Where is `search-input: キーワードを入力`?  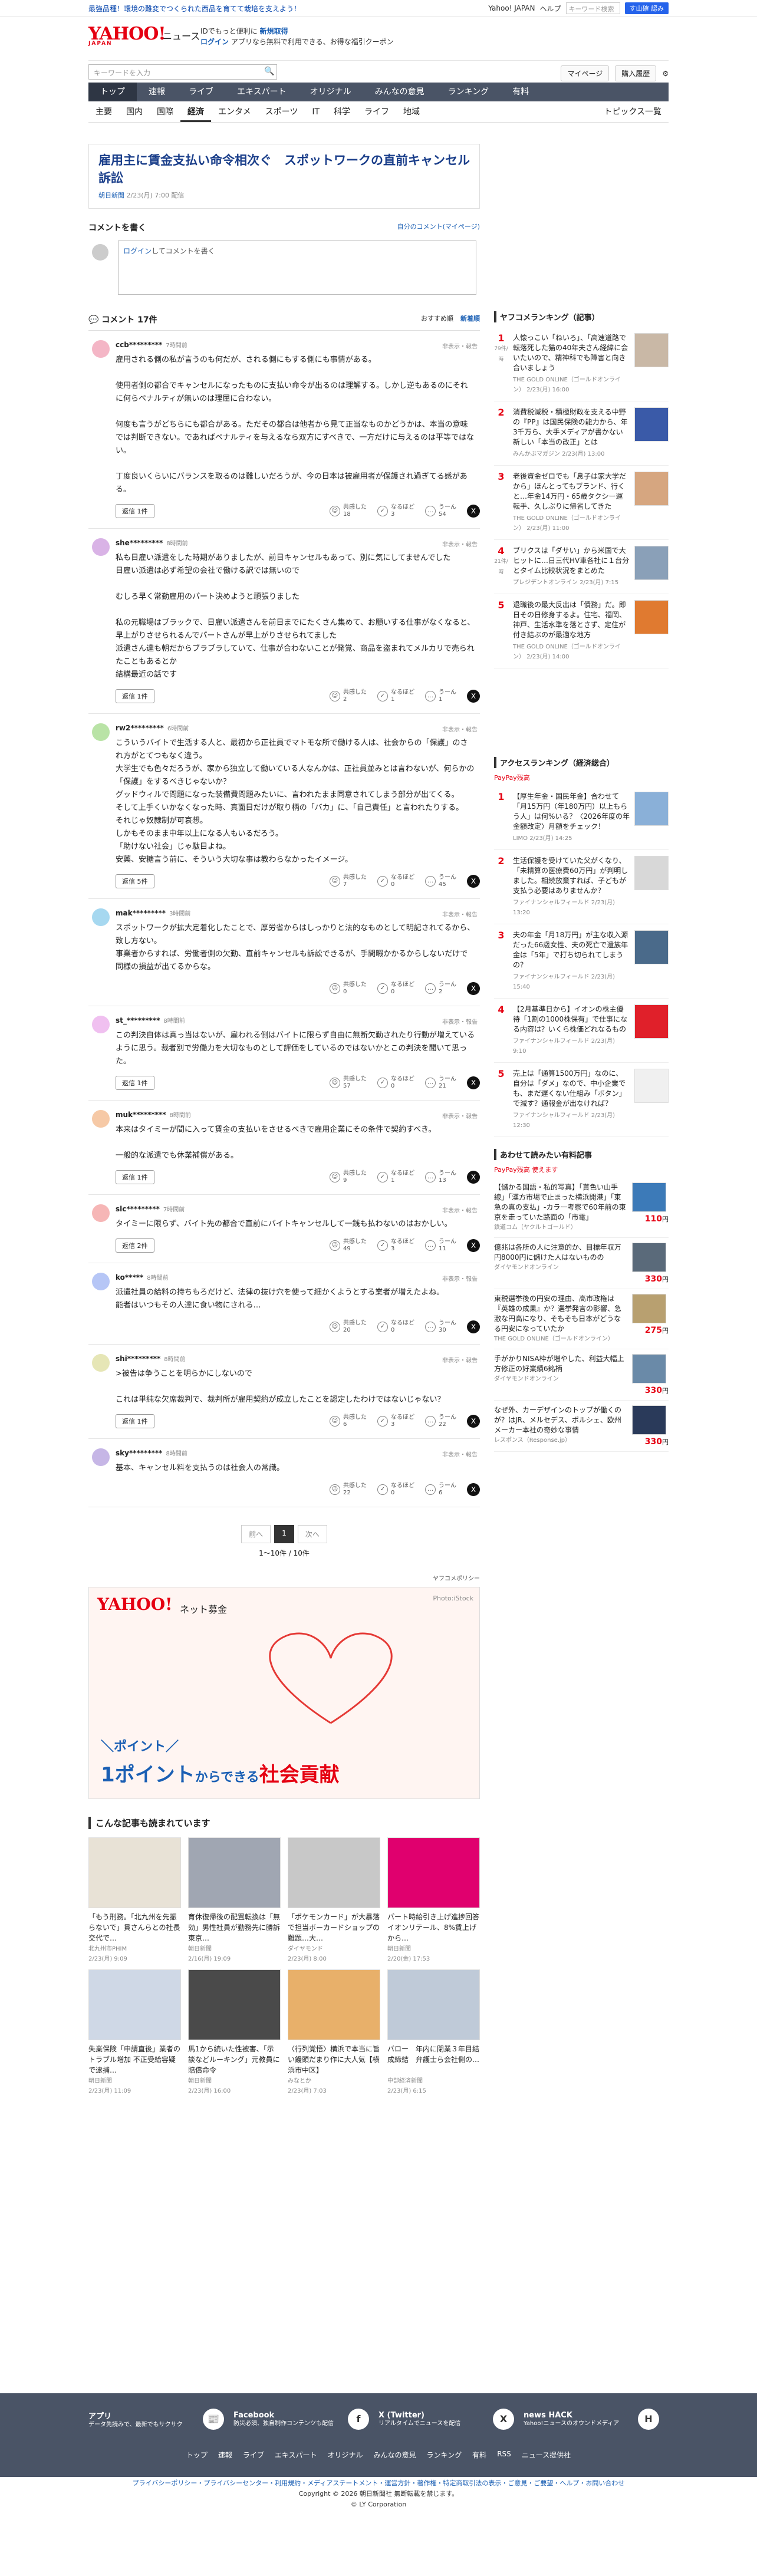
search-input: キーワードを入力 is located at coordinates (183, 72).